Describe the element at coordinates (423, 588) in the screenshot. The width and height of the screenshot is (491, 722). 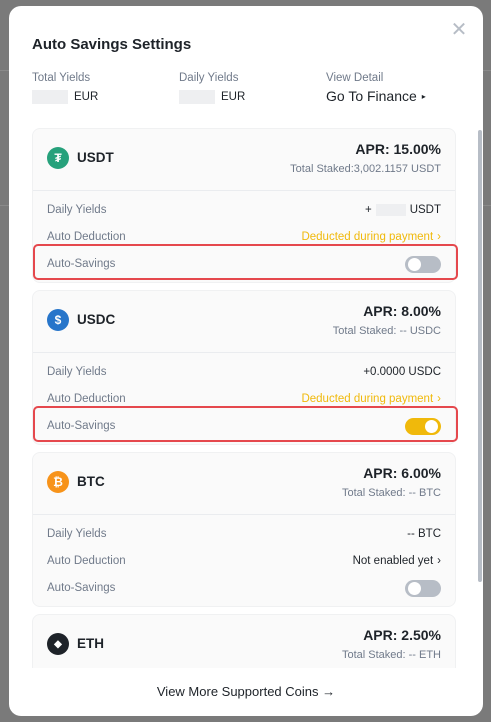
I see `auto-savings-toggle` at that location.